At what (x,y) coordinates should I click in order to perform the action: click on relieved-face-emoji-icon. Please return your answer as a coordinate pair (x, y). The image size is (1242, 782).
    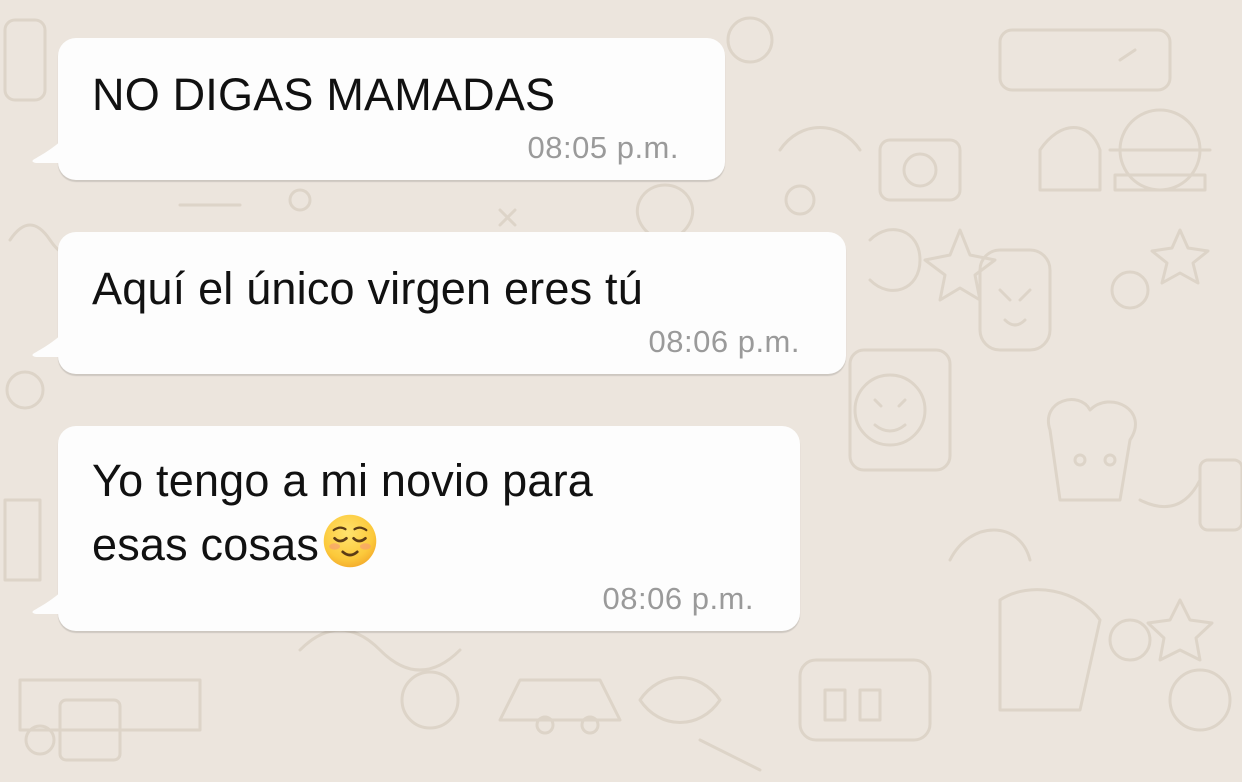
    Looking at the image, I should click on (350, 541).